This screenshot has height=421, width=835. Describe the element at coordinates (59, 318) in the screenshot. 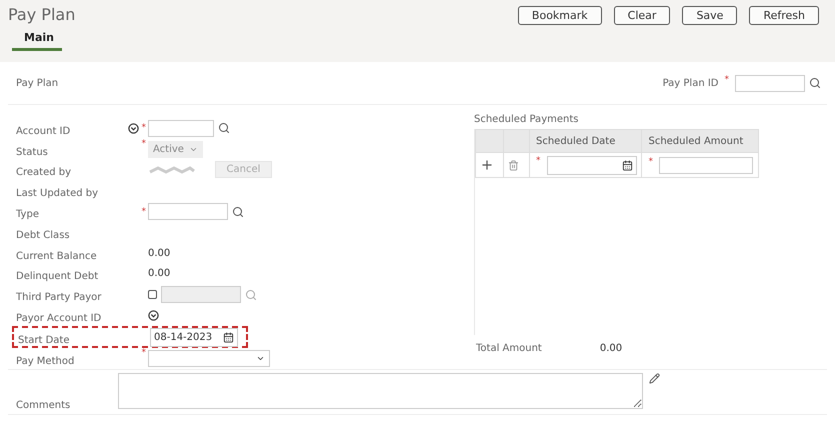

I see `field-label: Payor Account ID` at that location.